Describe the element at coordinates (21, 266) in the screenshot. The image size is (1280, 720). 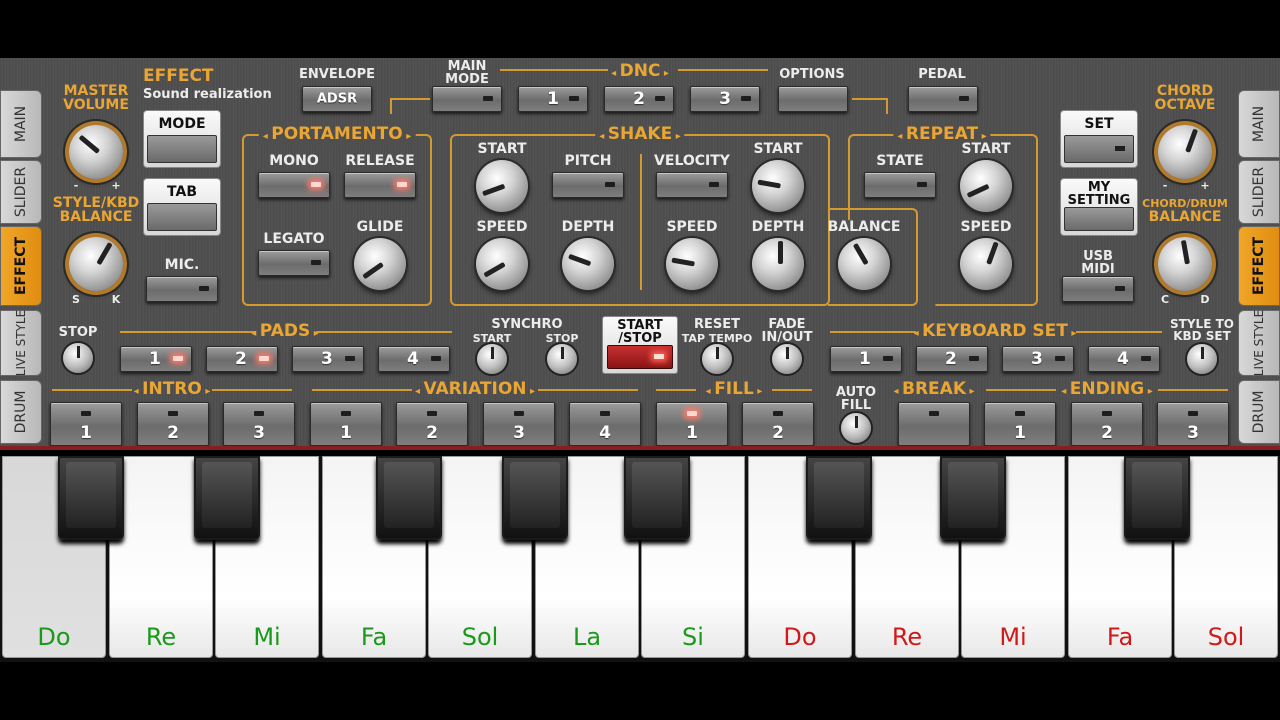
I see `tab-effect-left: EFFECT` at that location.